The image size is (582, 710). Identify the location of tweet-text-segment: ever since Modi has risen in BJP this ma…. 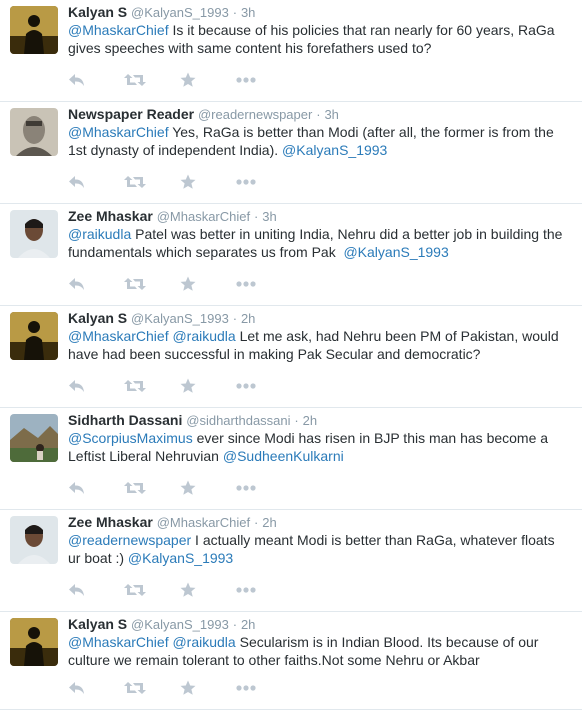
(370, 438).